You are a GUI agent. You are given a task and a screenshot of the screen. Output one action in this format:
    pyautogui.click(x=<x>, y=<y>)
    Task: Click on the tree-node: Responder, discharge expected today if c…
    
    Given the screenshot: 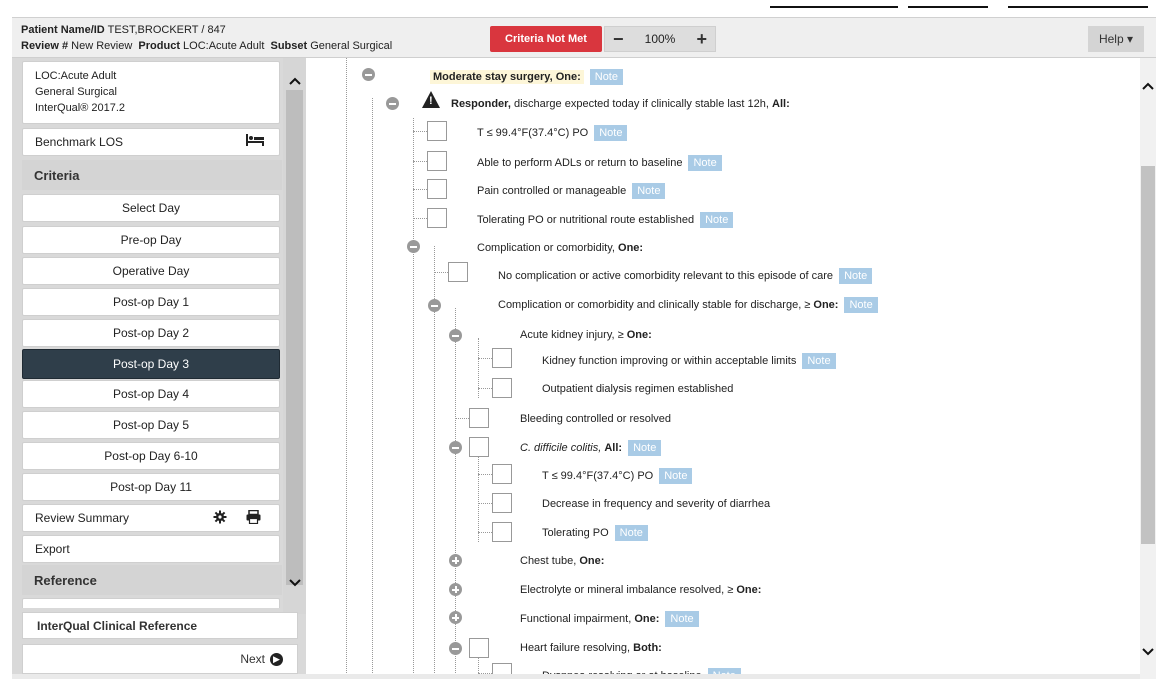 What is the action you would take?
    pyautogui.click(x=620, y=104)
    